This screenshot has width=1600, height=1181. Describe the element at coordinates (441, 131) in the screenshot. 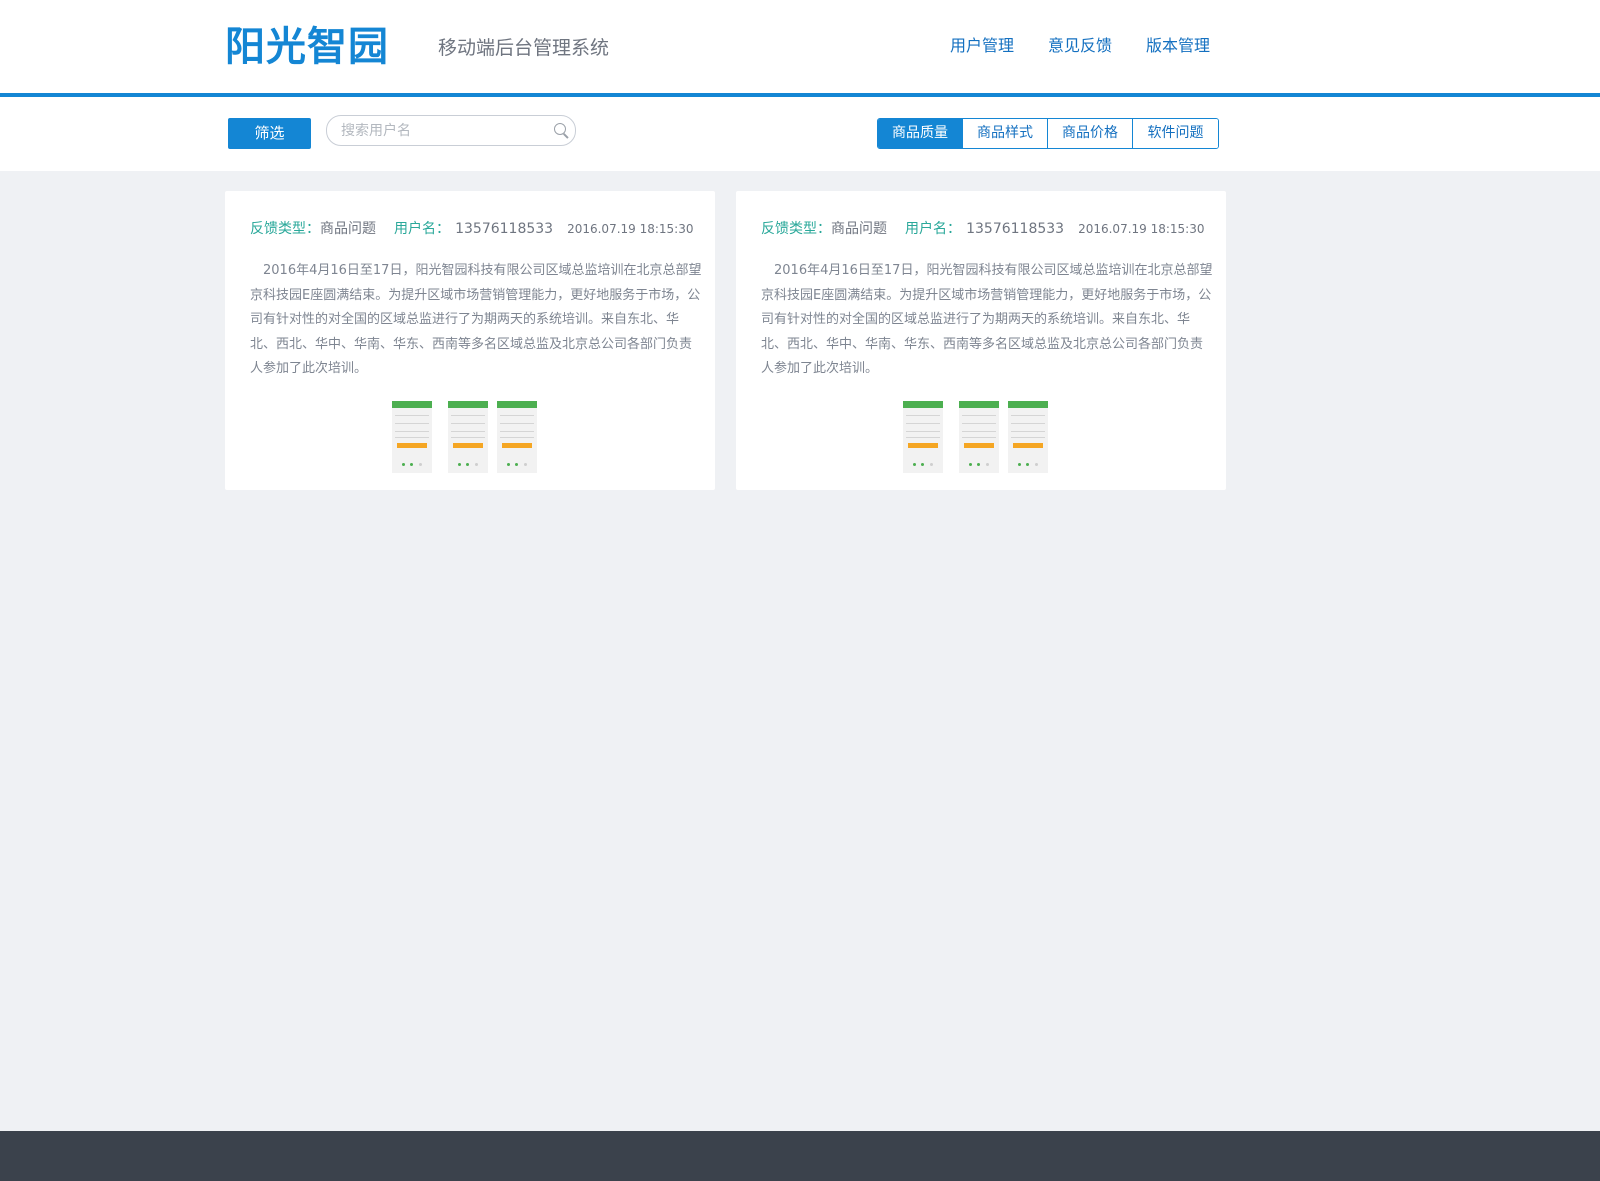

I see `search-input` at that location.